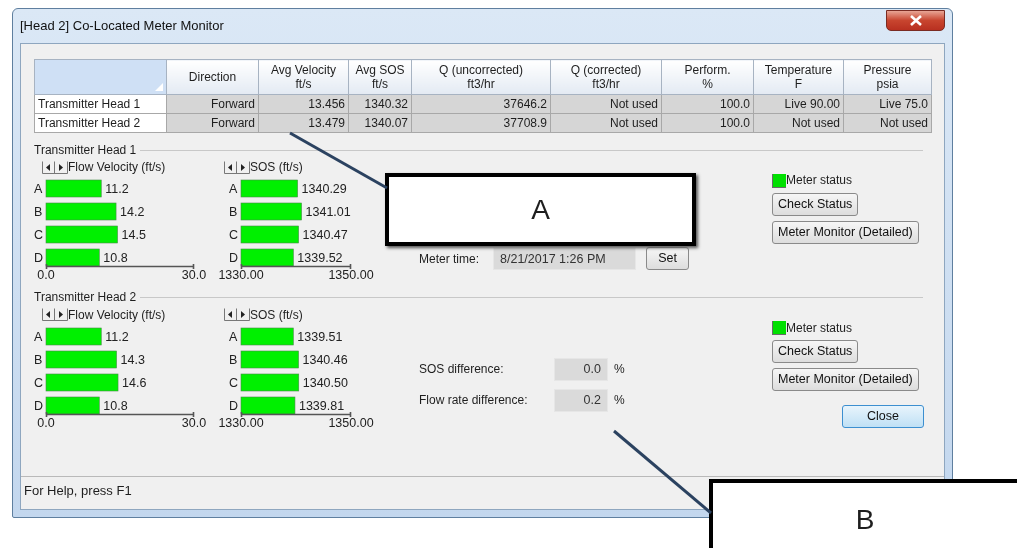  What do you see at coordinates (481, 77) in the screenshot?
I see `column-header: Q (uncorrected) ft3/hr` at bounding box center [481, 77].